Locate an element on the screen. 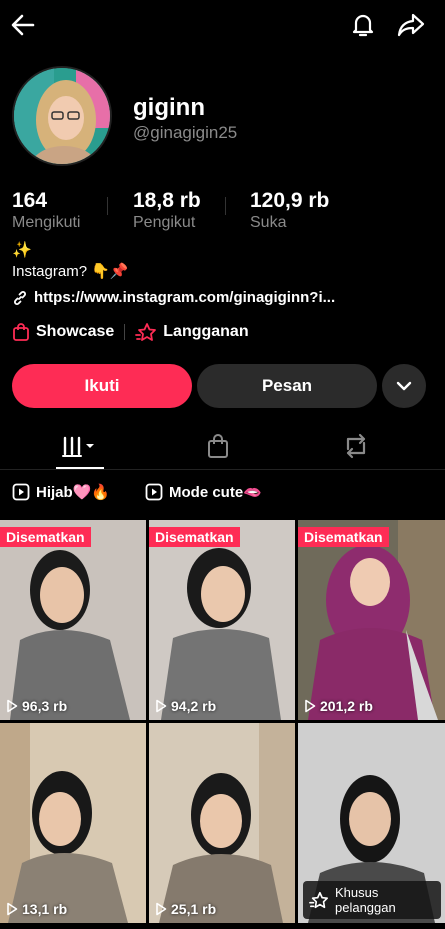 The width and height of the screenshot is (445, 929). notification-button is located at coordinates (363, 25).